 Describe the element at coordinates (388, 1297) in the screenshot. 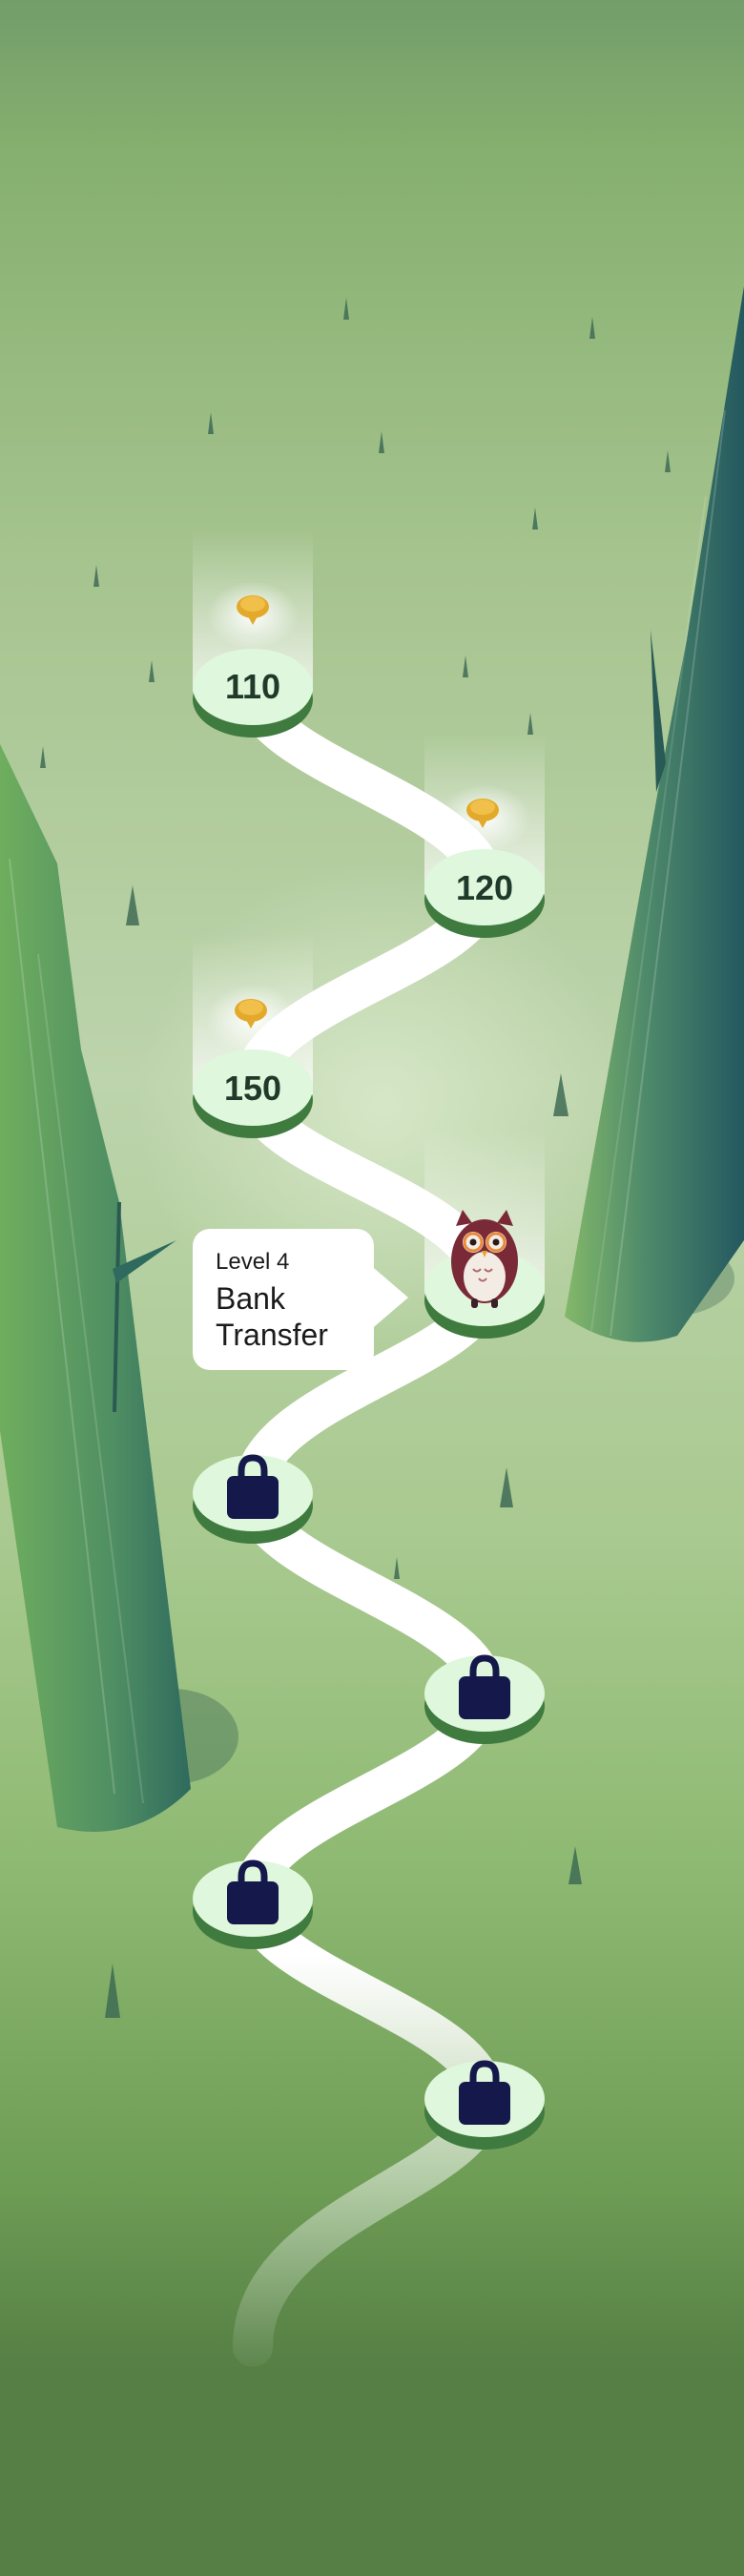

I see `tooltip-tail` at that location.